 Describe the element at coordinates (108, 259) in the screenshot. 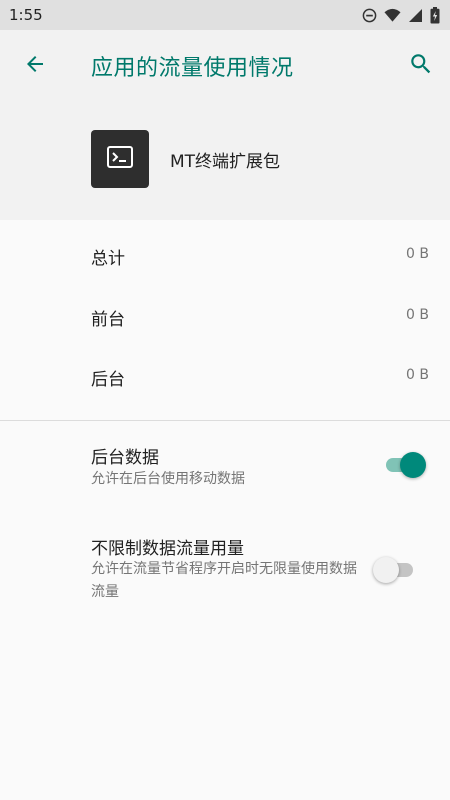

I see `usage-label: 总计` at that location.